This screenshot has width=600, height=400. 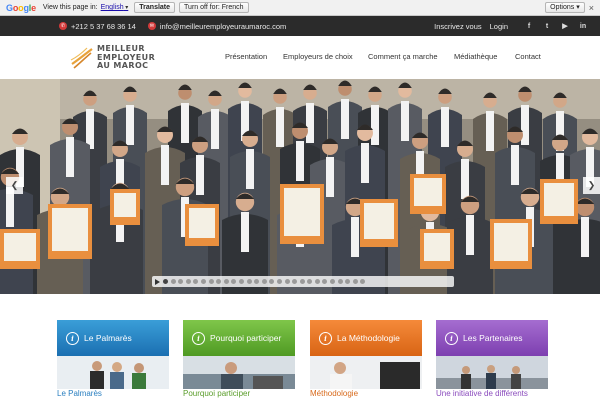 I want to click on box-palmares-image, so click(x=113, y=372).